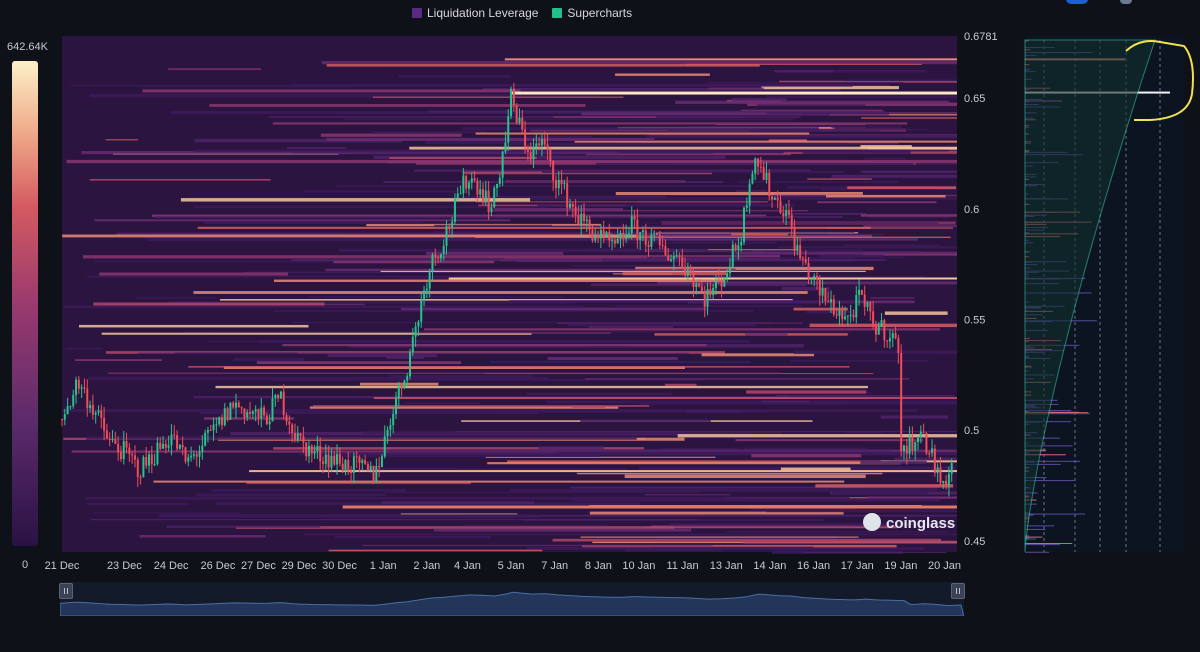  Describe the element at coordinates (512, 599) in the screenshot. I see `time-range-scrollbar` at that location.